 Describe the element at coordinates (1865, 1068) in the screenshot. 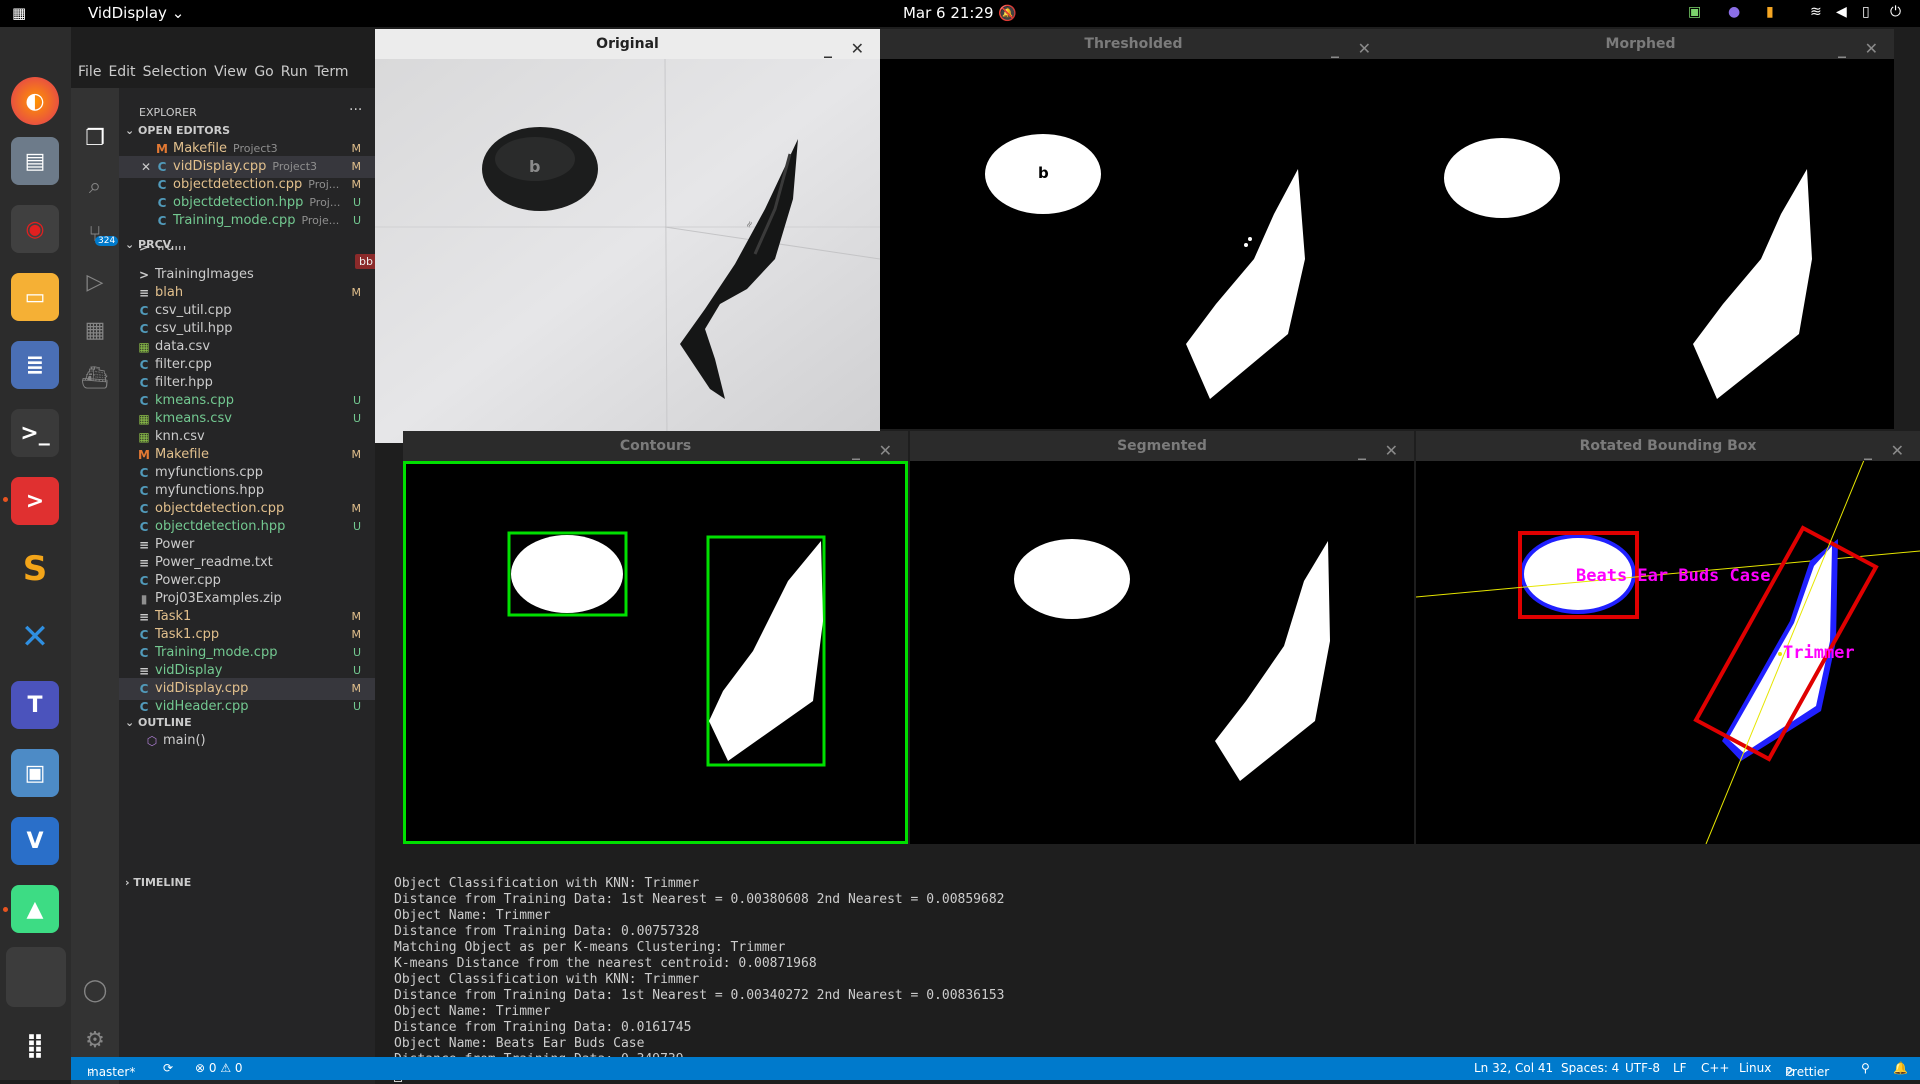

I see `live-share-icon: ⚲` at that location.